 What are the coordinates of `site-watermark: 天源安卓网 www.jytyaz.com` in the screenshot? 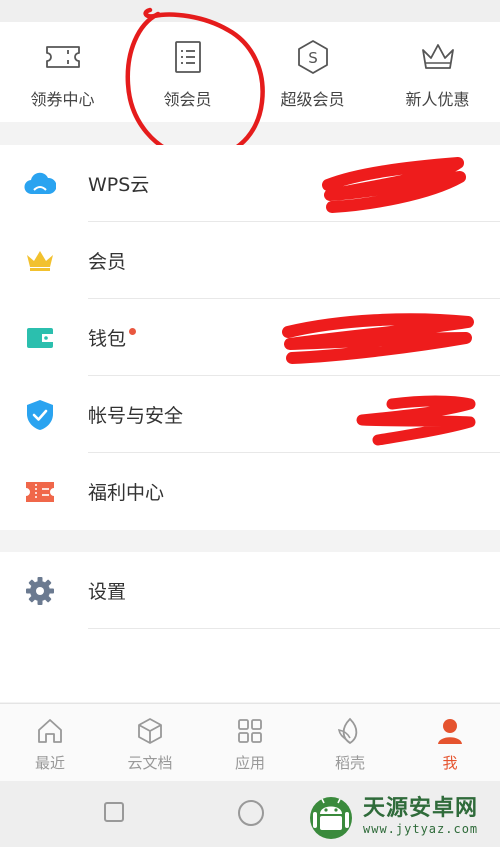 It's located at (391, 816).